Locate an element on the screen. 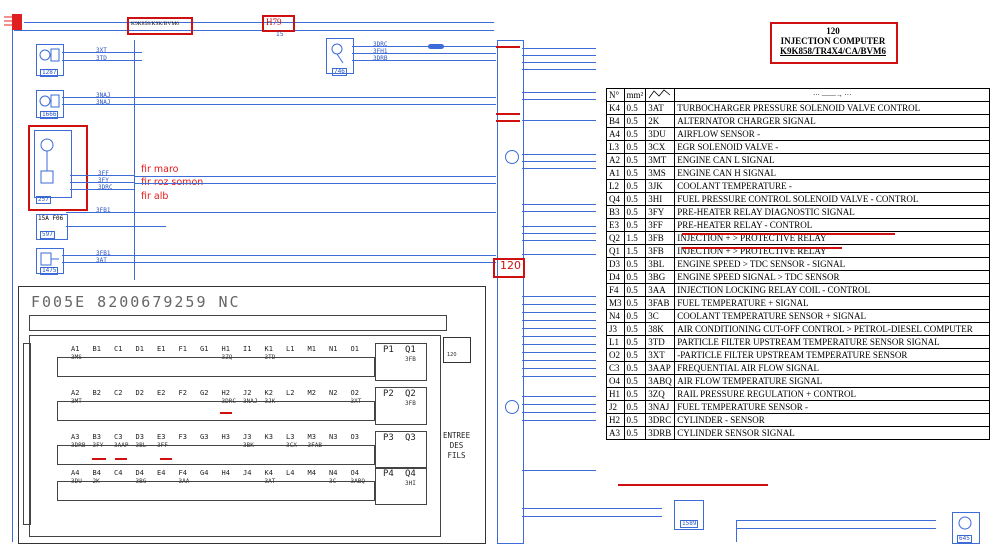 This screenshot has width=1000, height=544. cell-pin: L1 is located at coordinates (615, 342).